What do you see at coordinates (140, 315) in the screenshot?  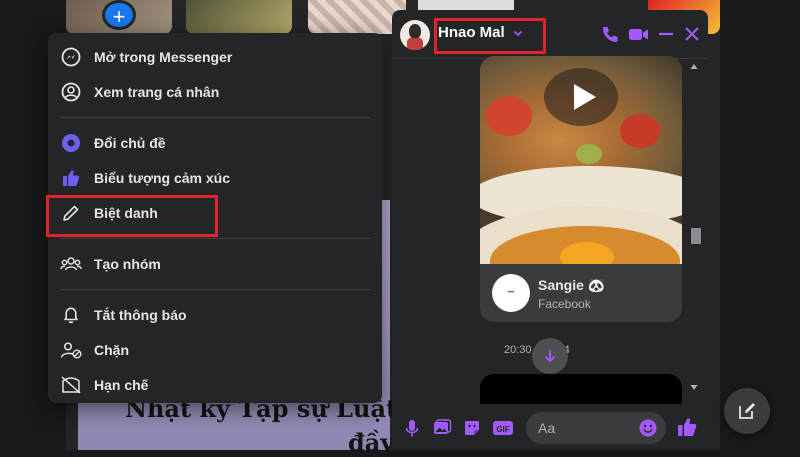 I see `menu-item-label: Tắt thông báo` at bounding box center [140, 315].